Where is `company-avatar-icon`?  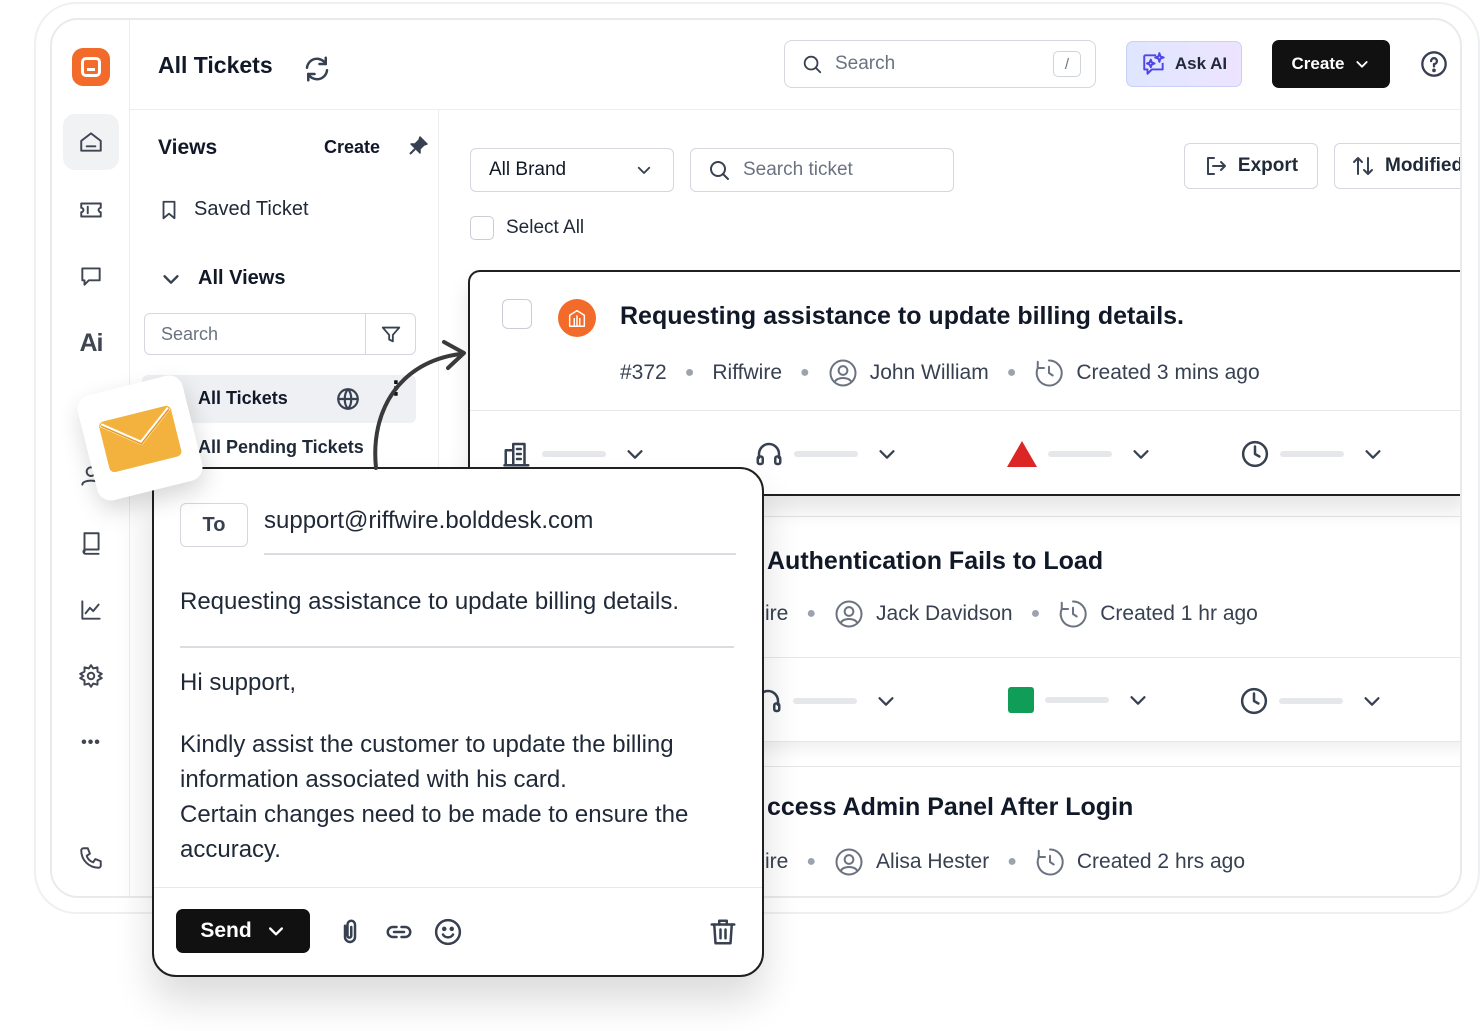
company-avatar-icon is located at coordinates (577, 318).